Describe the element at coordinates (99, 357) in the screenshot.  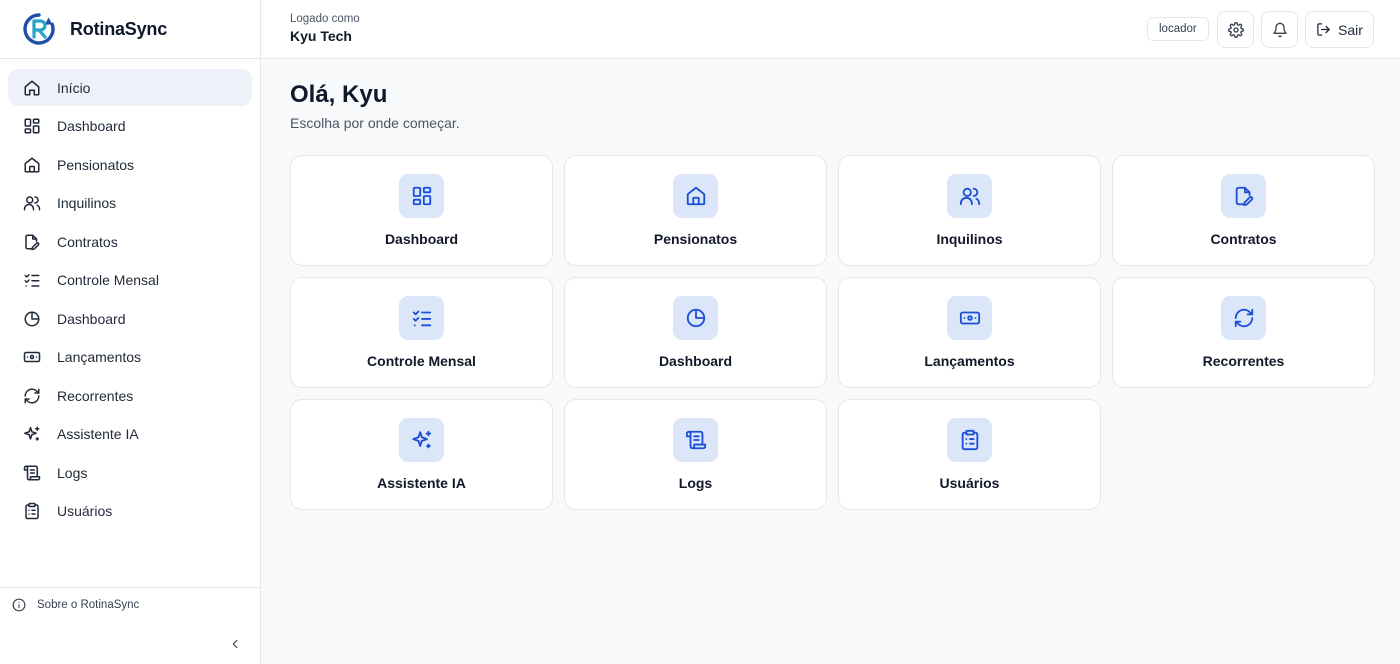
I see `sidebar-item-label: Lançamentos` at that location.